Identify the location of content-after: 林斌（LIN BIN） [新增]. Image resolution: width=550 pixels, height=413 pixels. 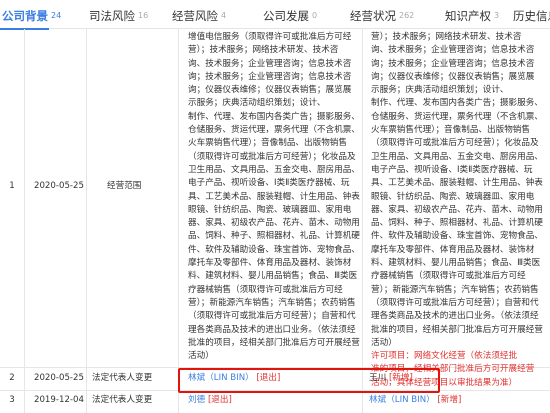
(415, 400).